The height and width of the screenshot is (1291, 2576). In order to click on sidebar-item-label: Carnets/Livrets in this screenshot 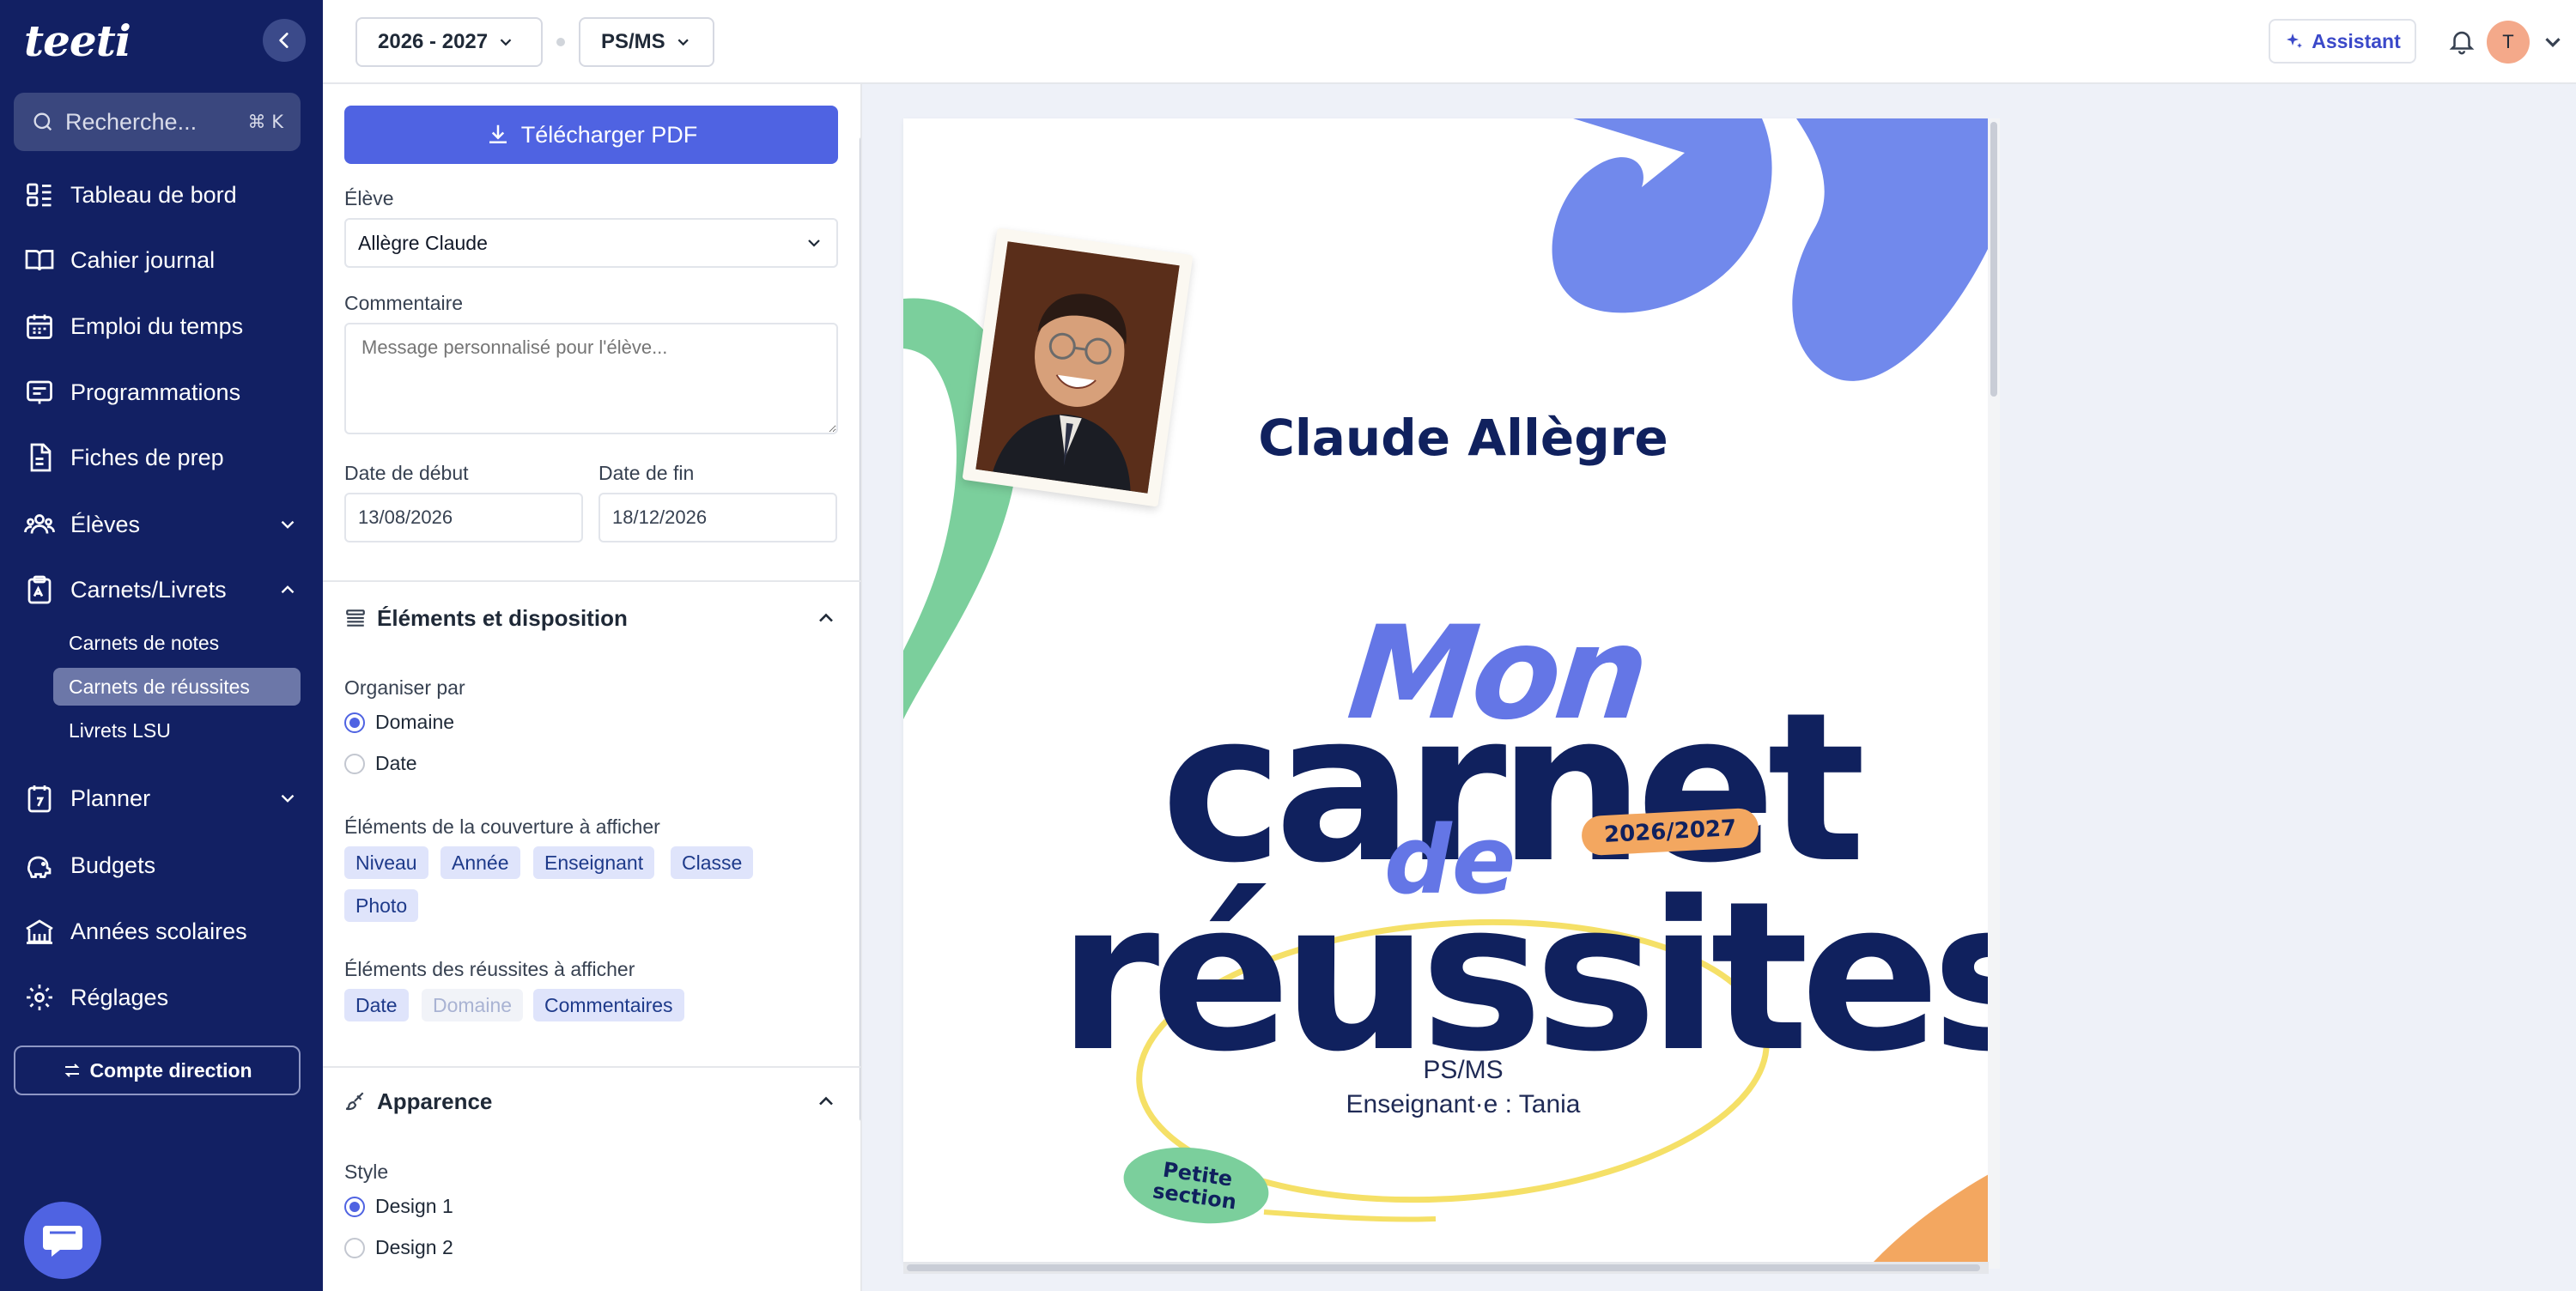, I will do `click(148, 590)`.